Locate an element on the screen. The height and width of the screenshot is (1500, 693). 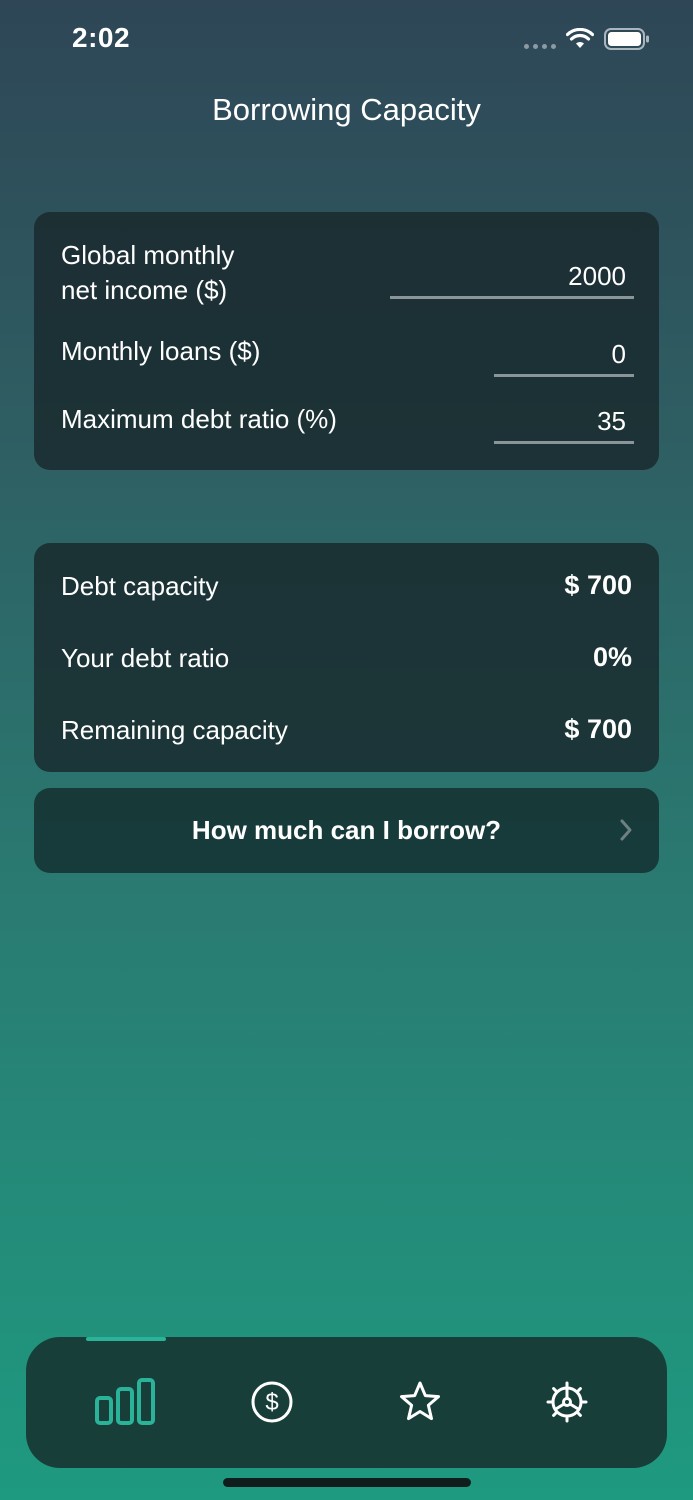
how-much-can-i-borrow-button: How much can I borrow? is located at coordinates (346, 830).